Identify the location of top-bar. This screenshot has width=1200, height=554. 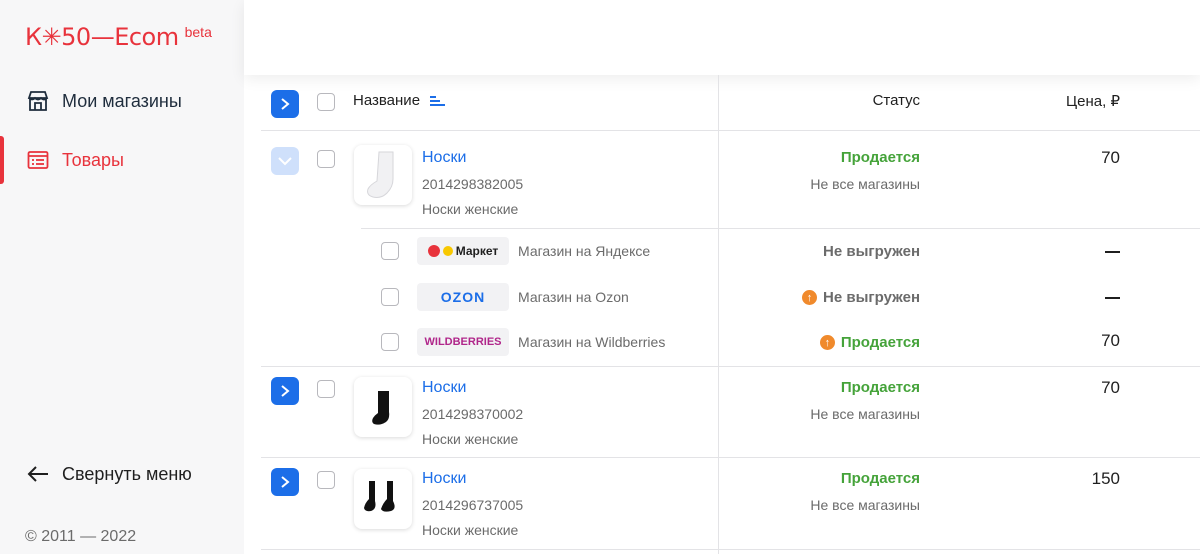
(722, 37).